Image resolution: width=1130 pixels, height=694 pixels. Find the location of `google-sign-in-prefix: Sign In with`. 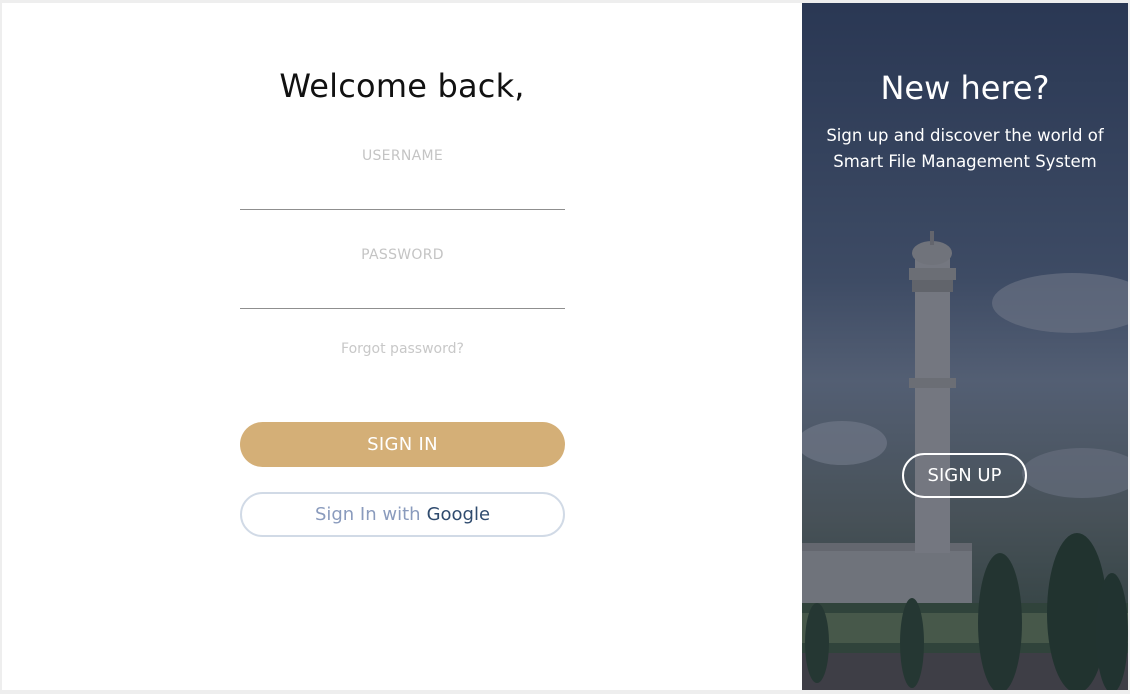

google-sign-in-prefix: Sign In with is located at coordinates (367, 514).